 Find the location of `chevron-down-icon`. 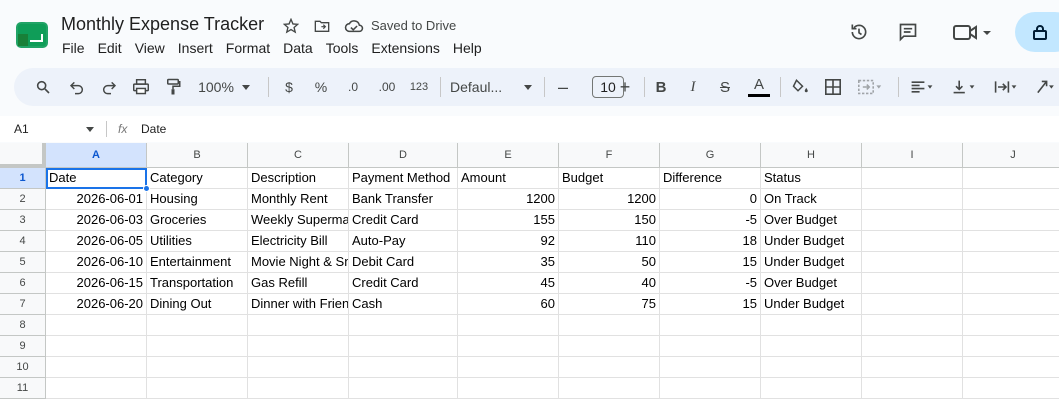

chevron-down-icon is located at coordinates (90, 129).